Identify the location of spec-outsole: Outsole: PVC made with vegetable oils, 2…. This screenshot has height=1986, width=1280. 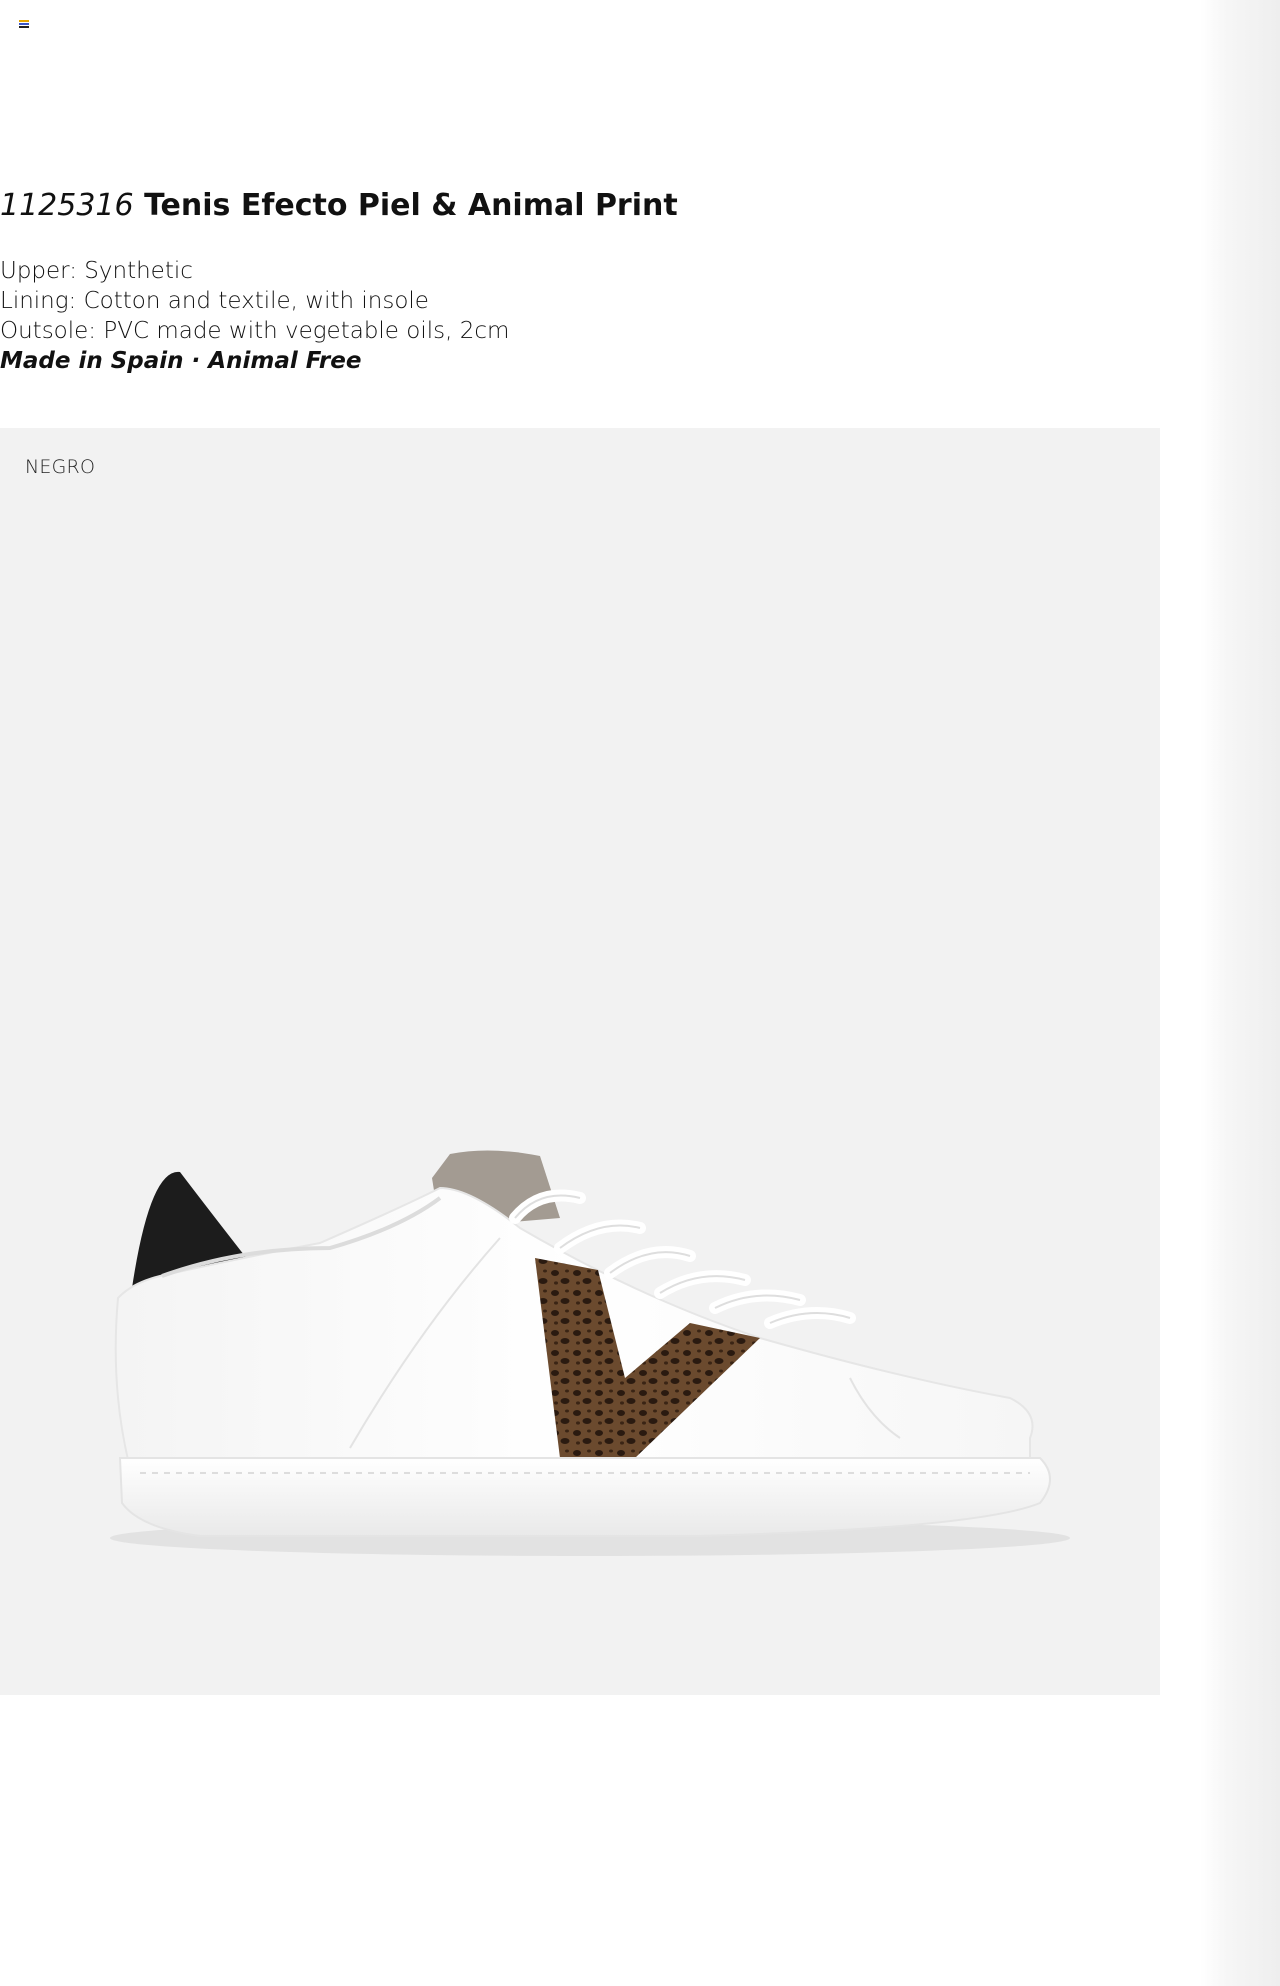
(255, 331).